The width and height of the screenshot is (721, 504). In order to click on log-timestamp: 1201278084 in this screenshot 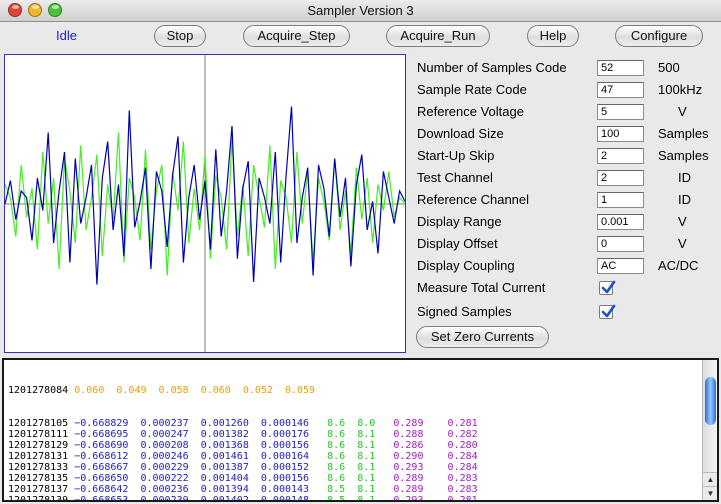, I will do `click(38, 390)`.